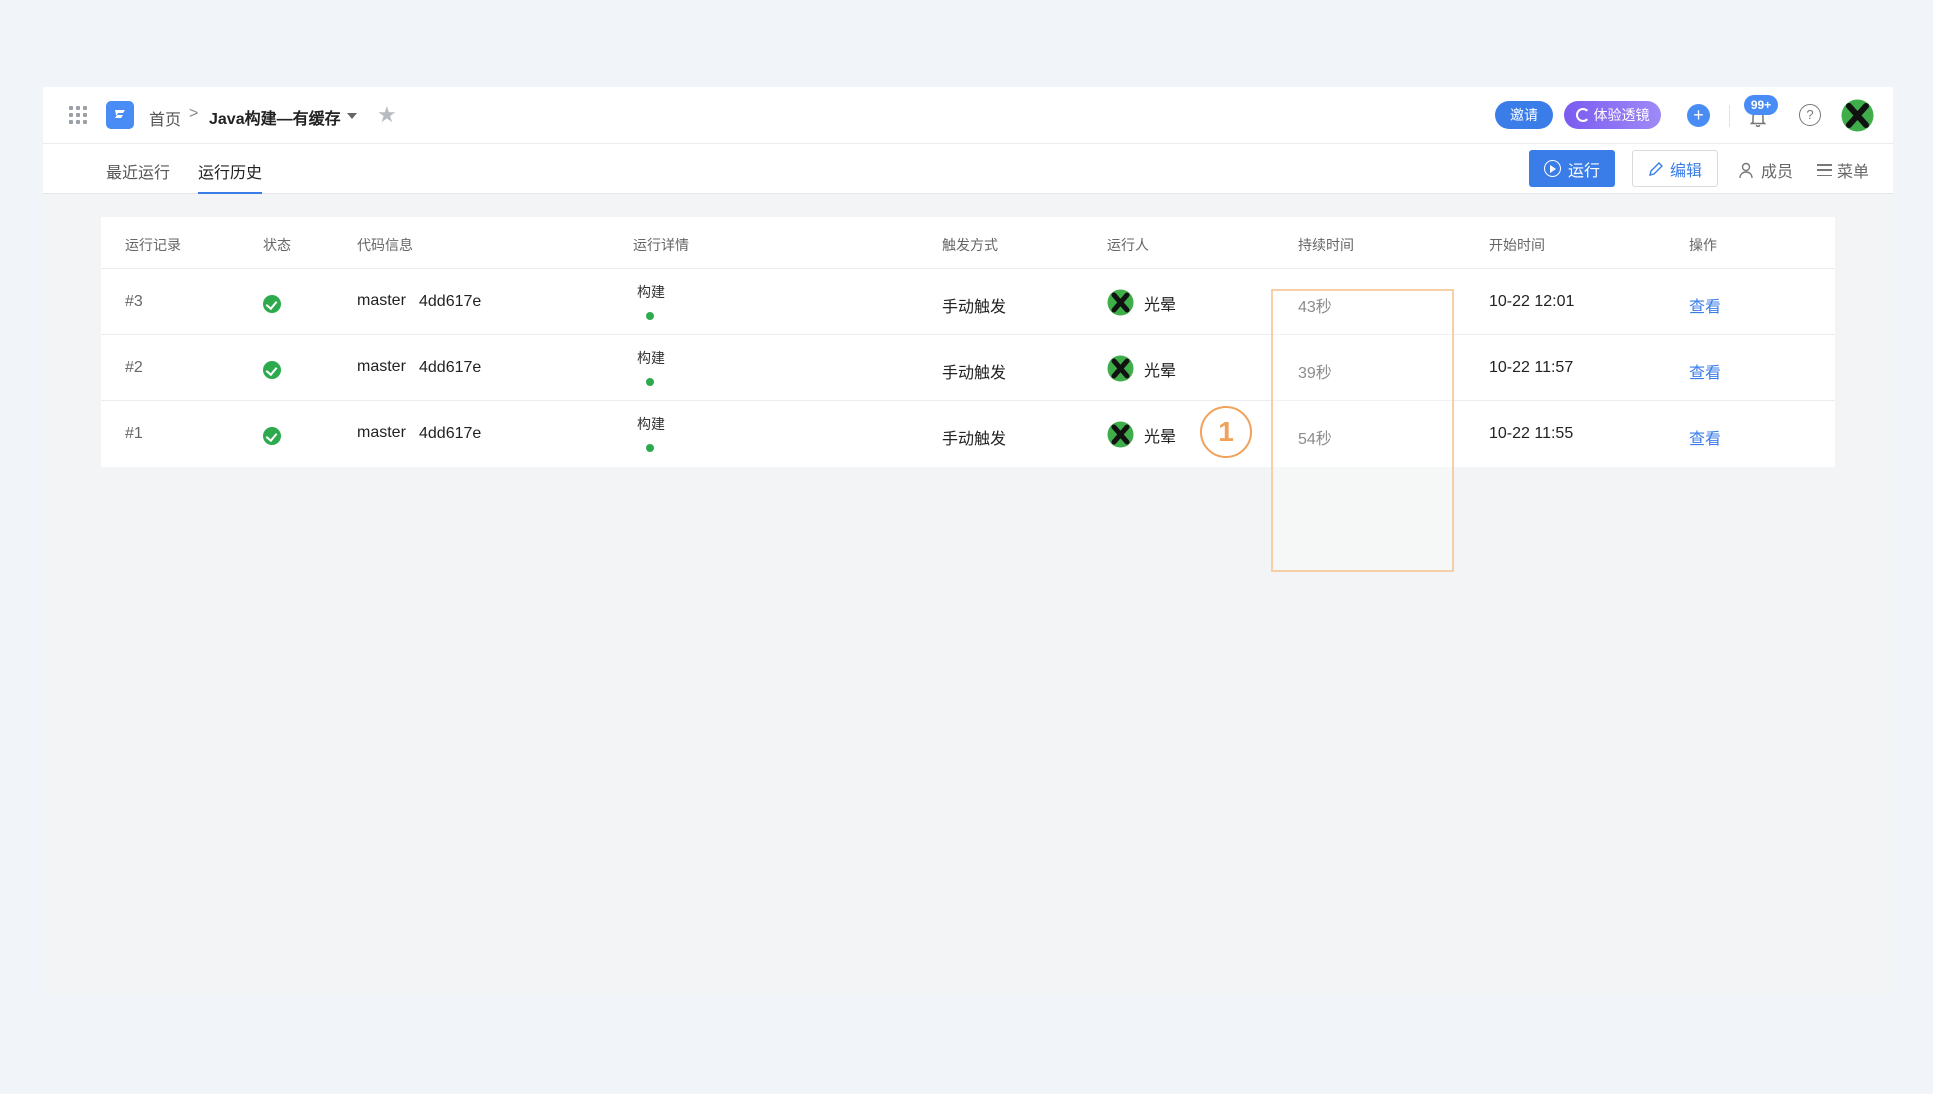 The image size is (1933, 1094). I want to click on column-header-actions: 操作, so click(1703, 245).